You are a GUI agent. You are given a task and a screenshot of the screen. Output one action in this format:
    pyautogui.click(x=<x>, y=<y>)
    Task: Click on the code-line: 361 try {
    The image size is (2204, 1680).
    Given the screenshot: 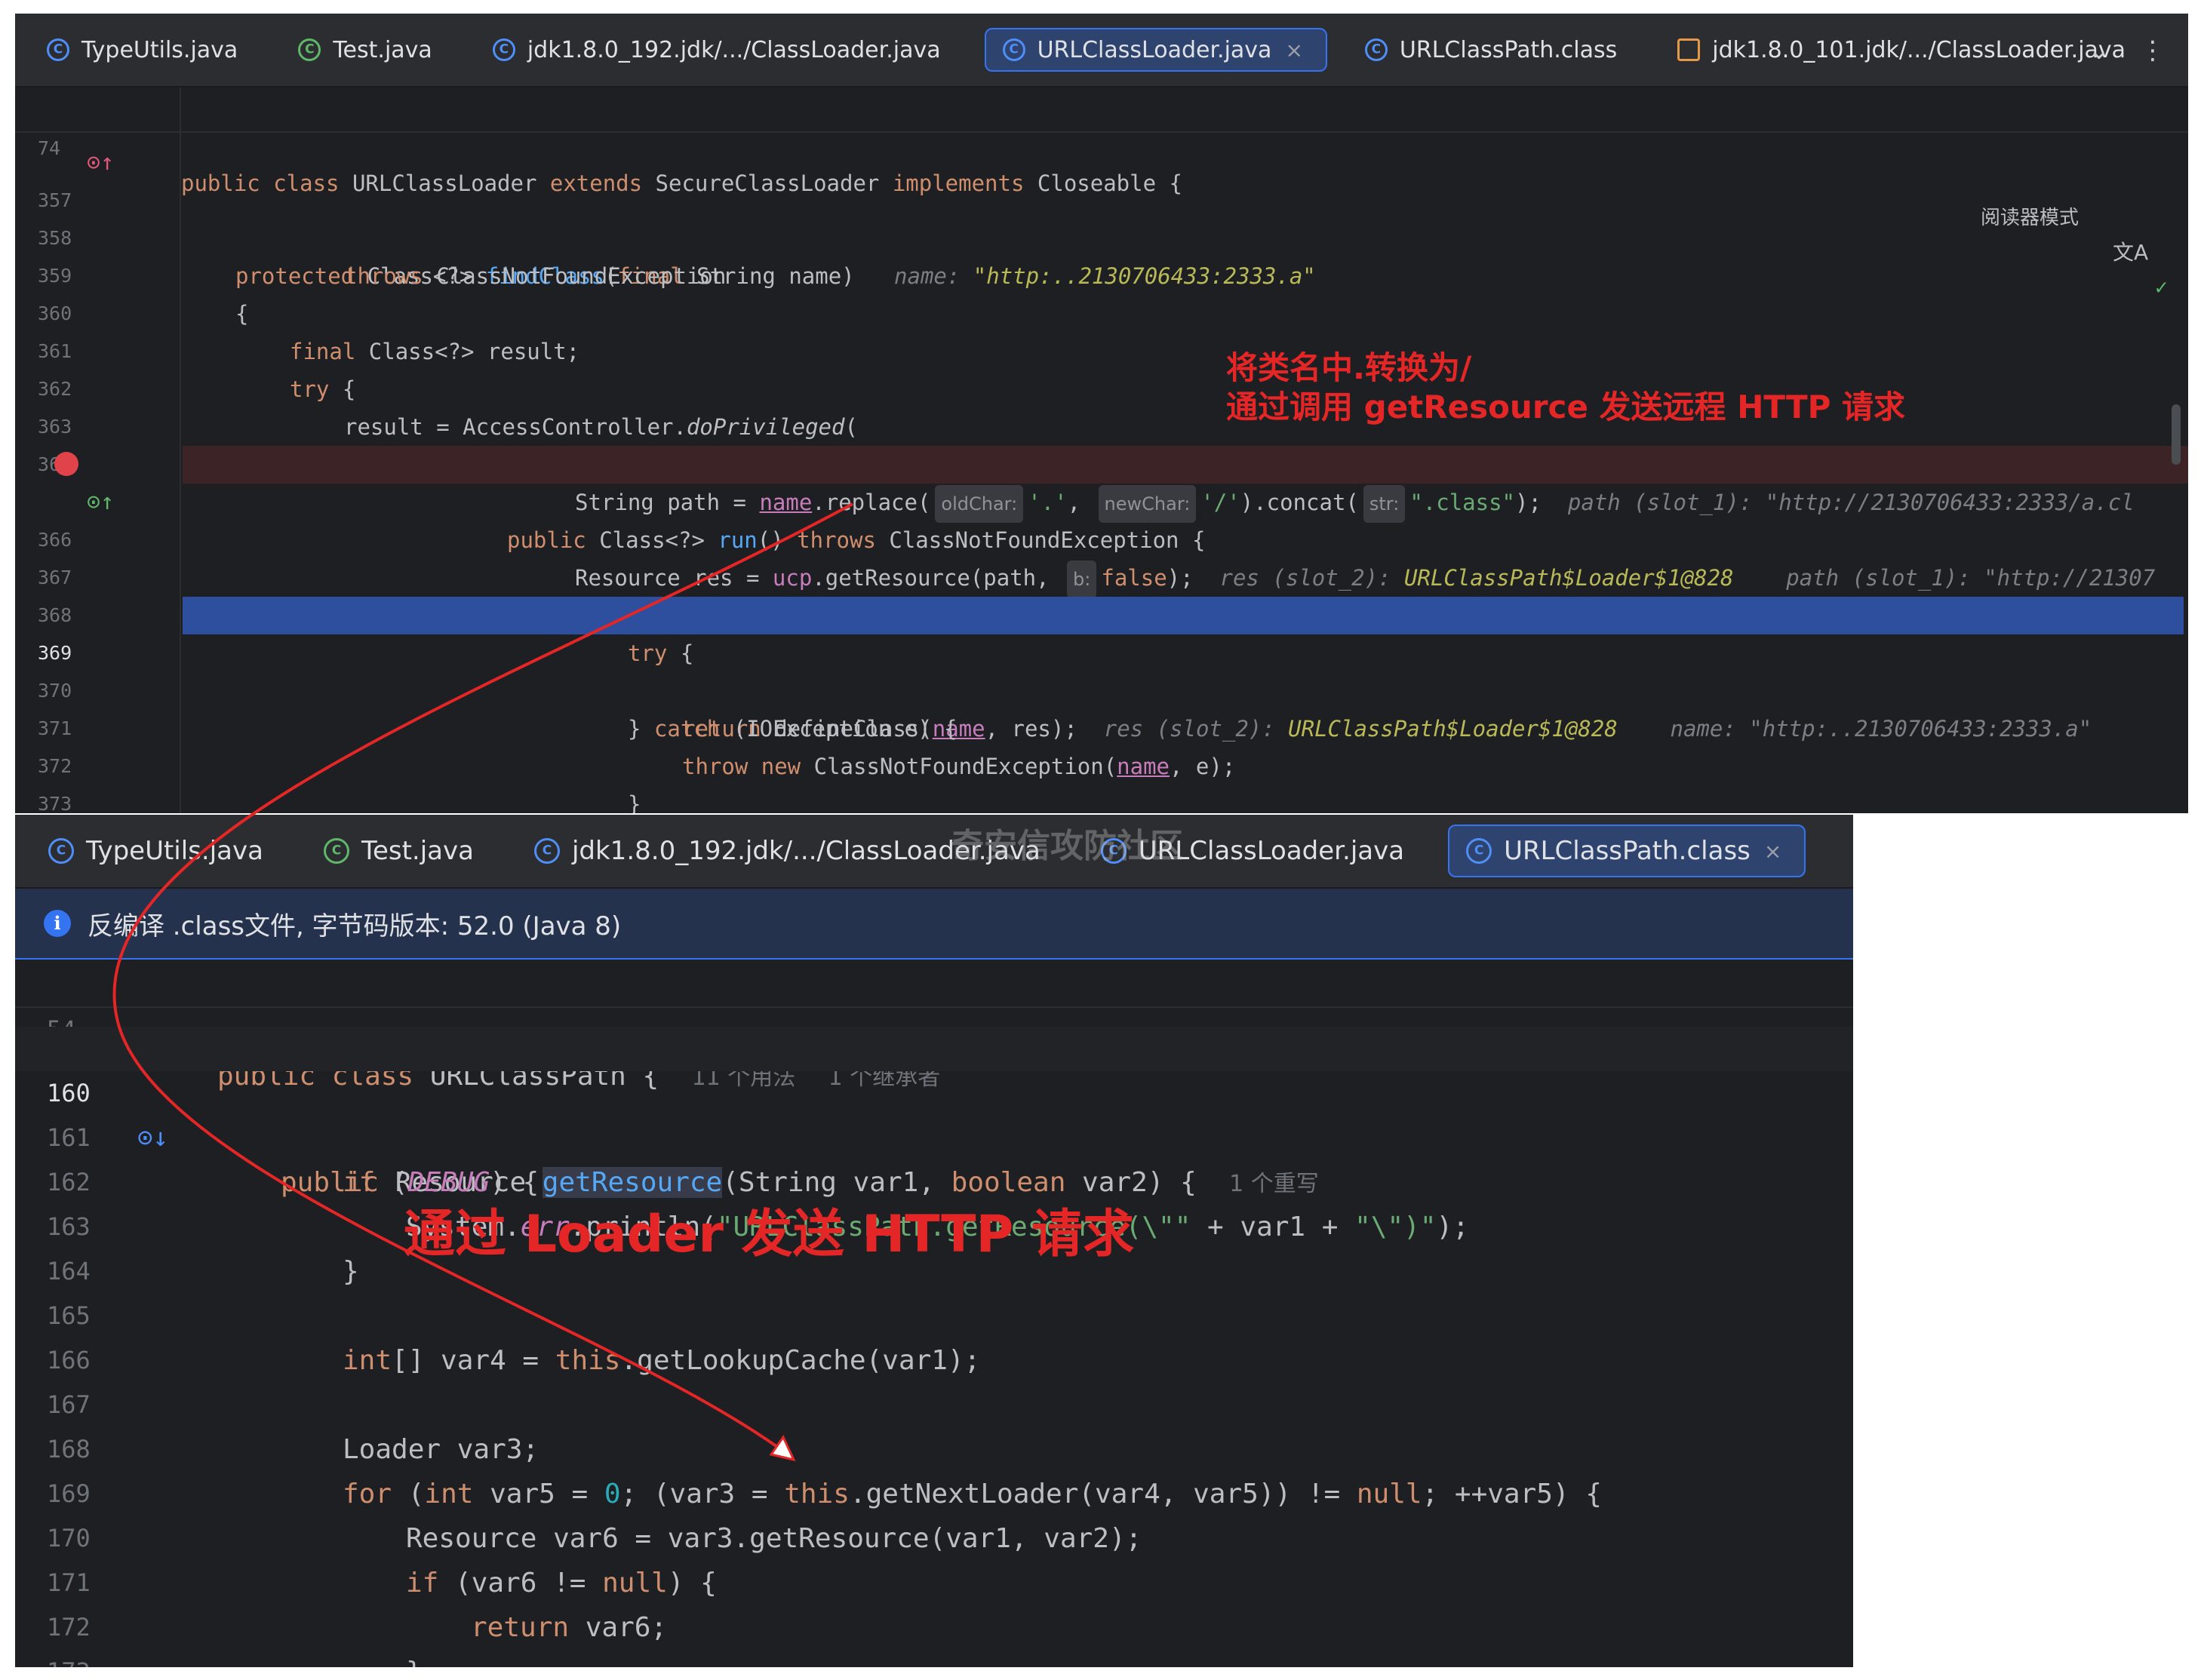 What is the action you would take?
    pyautogui.click(x=197, y=371)
    